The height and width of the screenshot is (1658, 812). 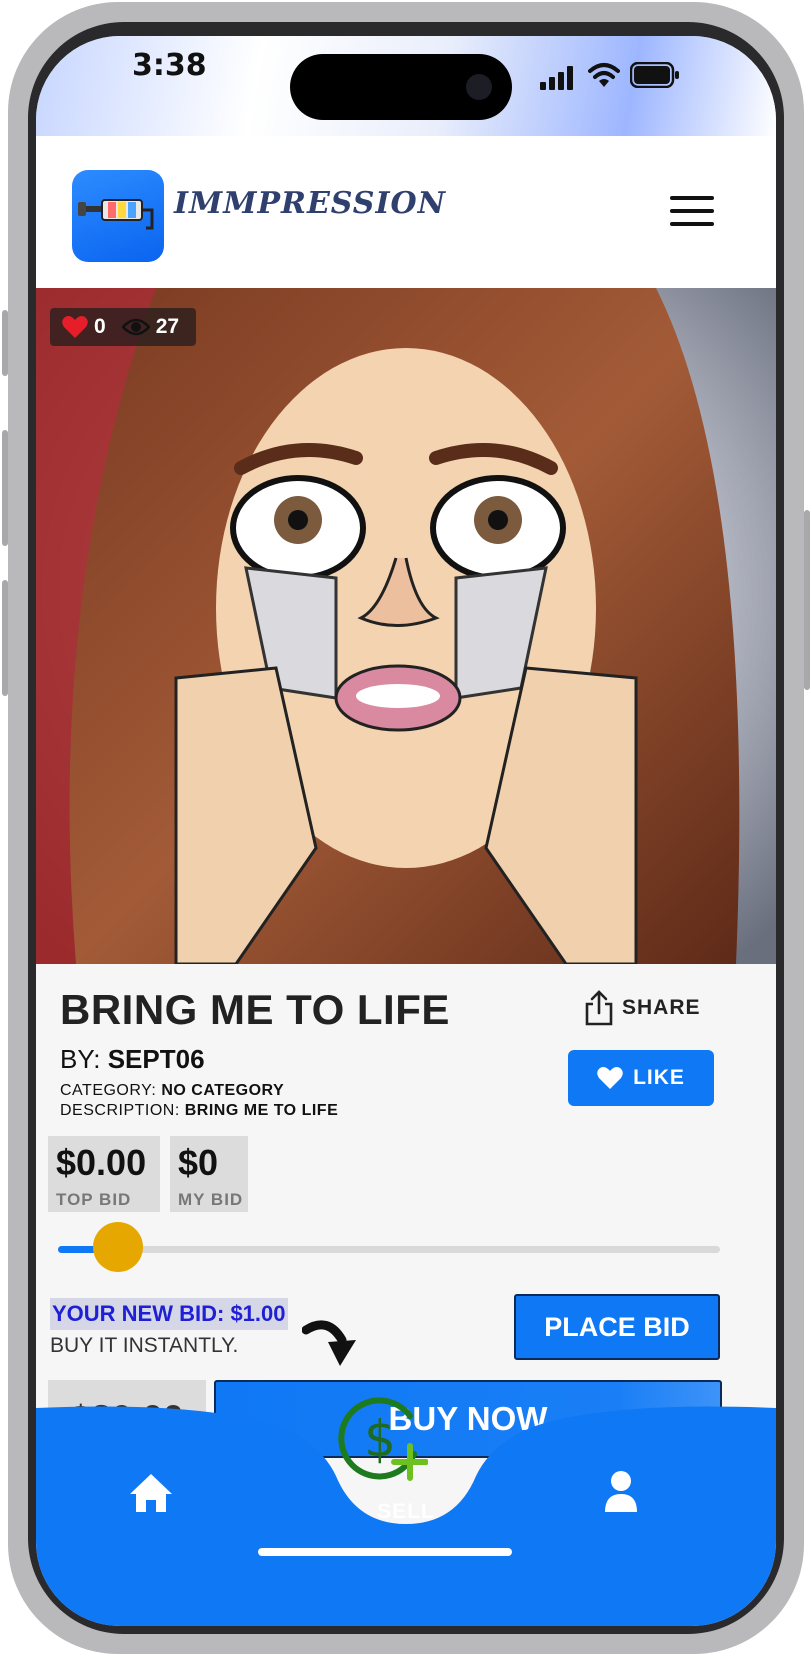 I want to click on artist-line: BY: SEPT06, so click(x=132, y=1059).